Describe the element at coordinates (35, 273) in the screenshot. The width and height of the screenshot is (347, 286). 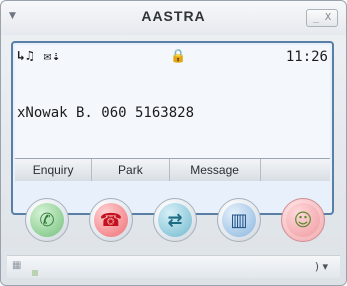
I see `status-indicator` at that location.